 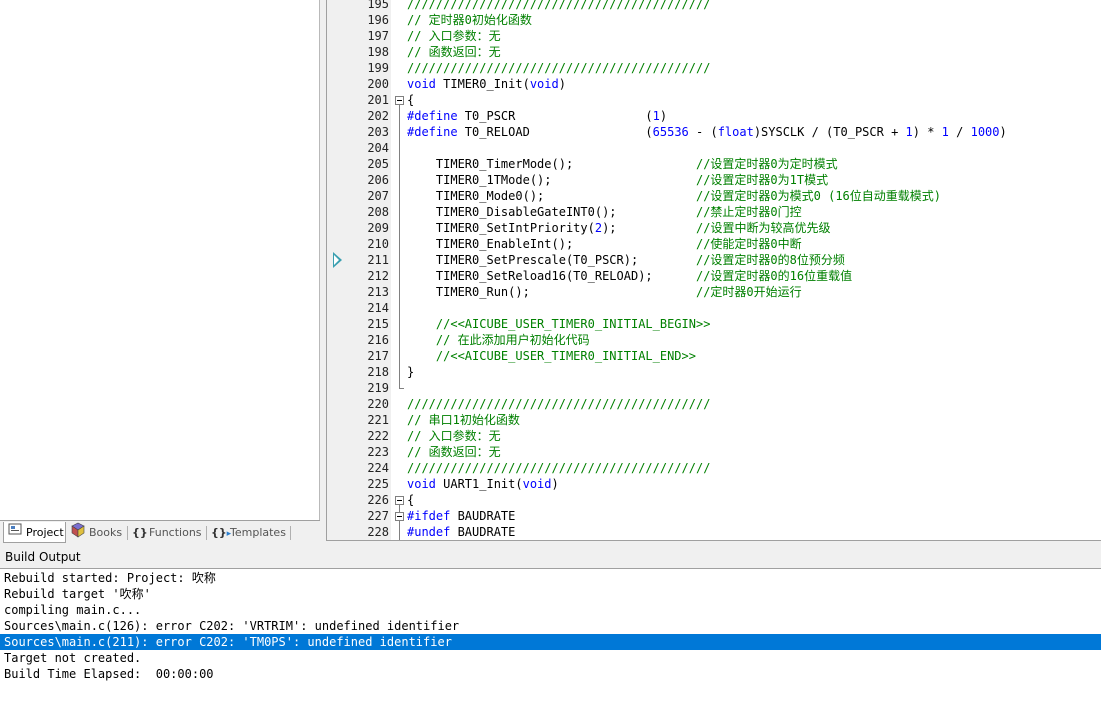 What do you see at coordinates (550, 557) in the screenshot?
I see `build-output-title: Build Output` at bounding box center [550, 557].